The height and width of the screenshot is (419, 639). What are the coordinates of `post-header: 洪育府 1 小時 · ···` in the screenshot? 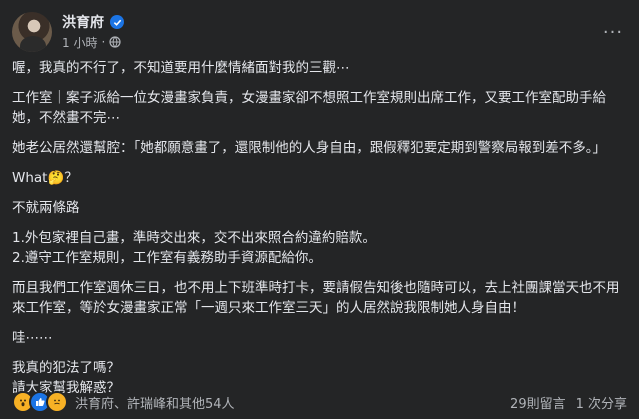 It's located at (319, 32).